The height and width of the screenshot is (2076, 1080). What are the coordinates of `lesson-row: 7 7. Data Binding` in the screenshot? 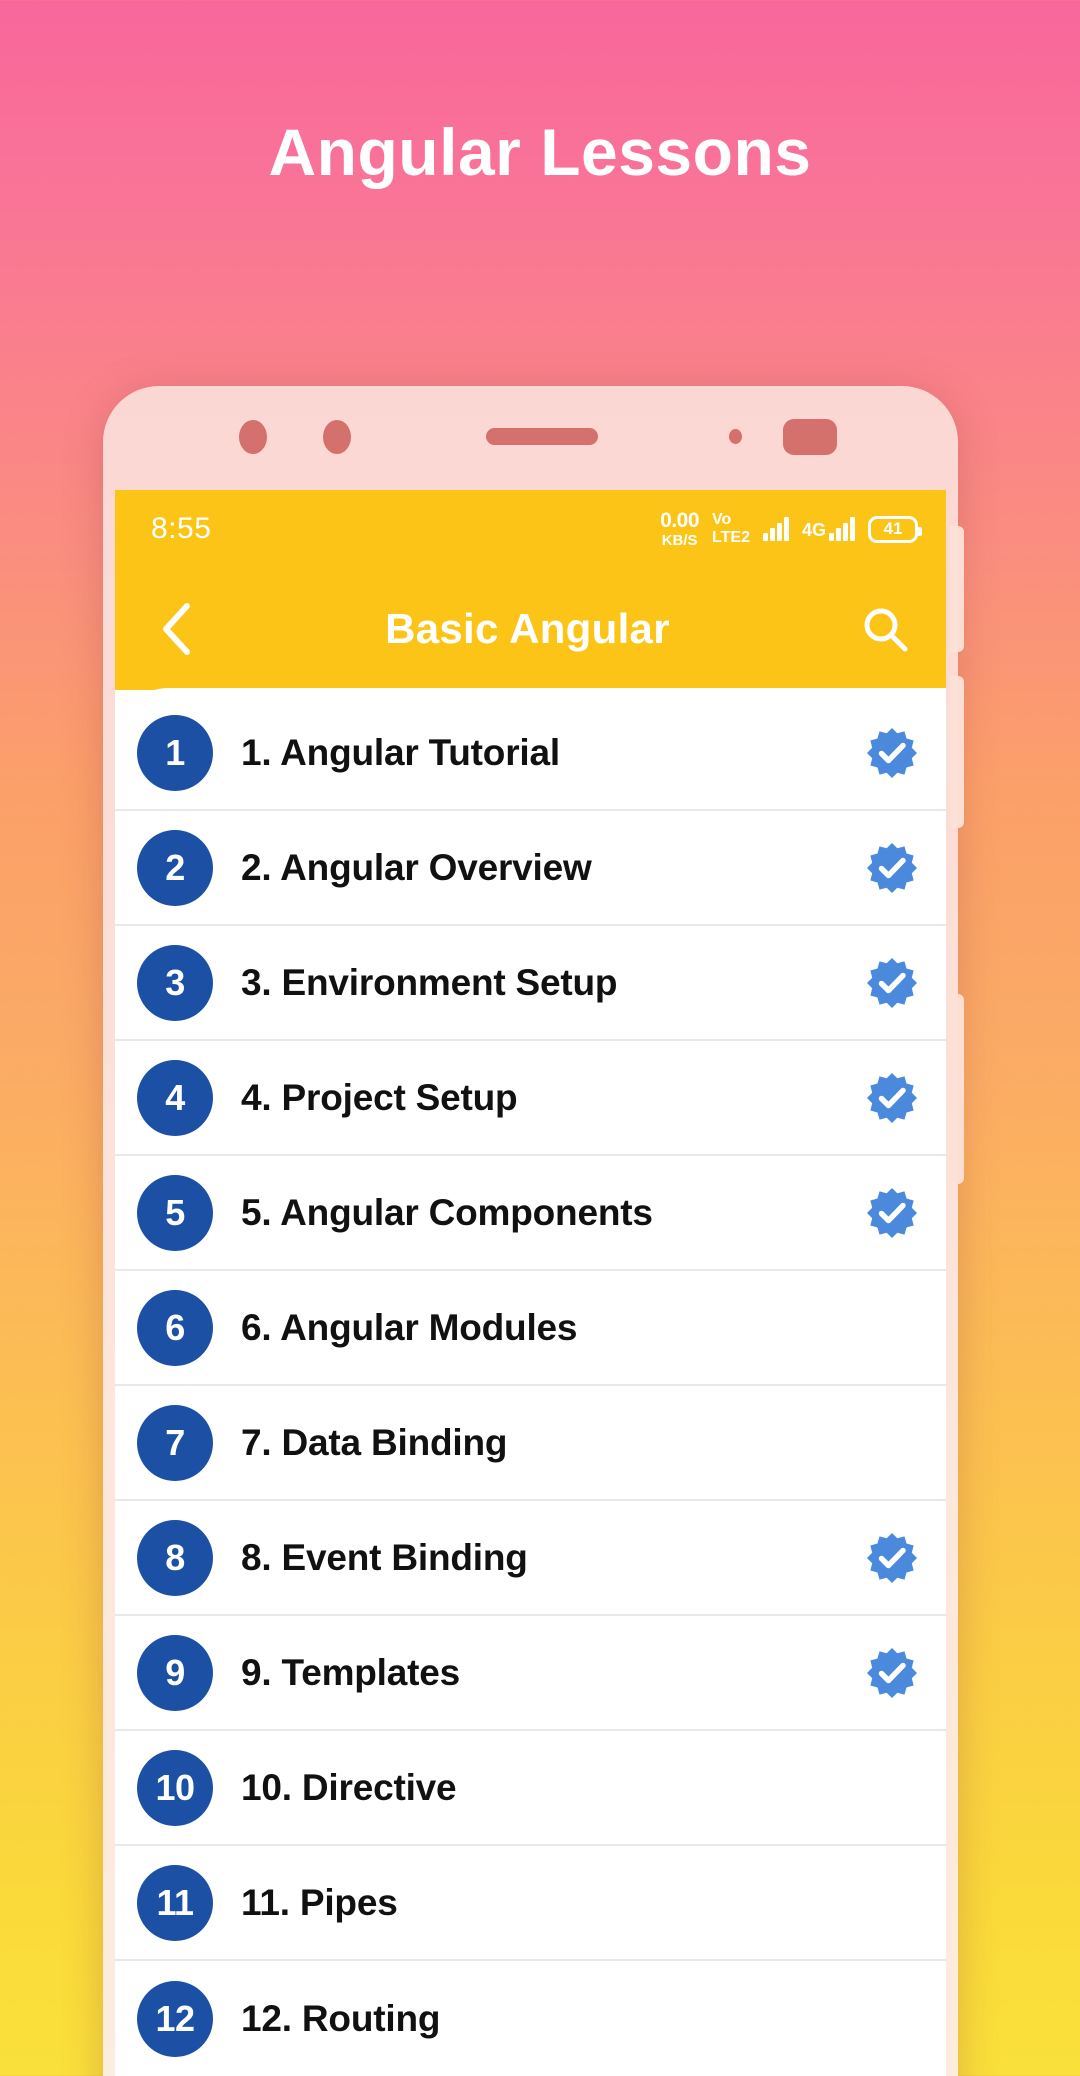 It's located at (530, 1443).